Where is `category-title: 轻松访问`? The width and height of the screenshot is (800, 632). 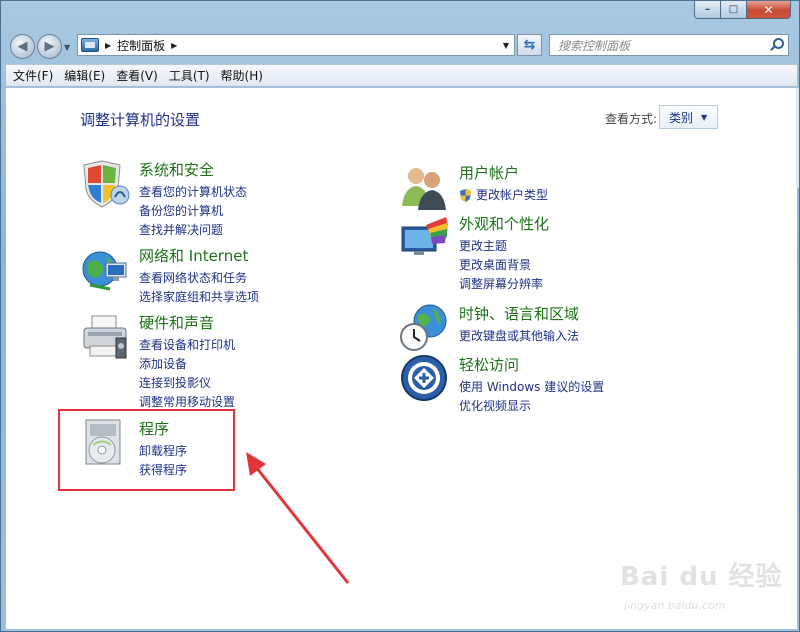 category-title: 轻松访问 is located at coordinates (489, 364).